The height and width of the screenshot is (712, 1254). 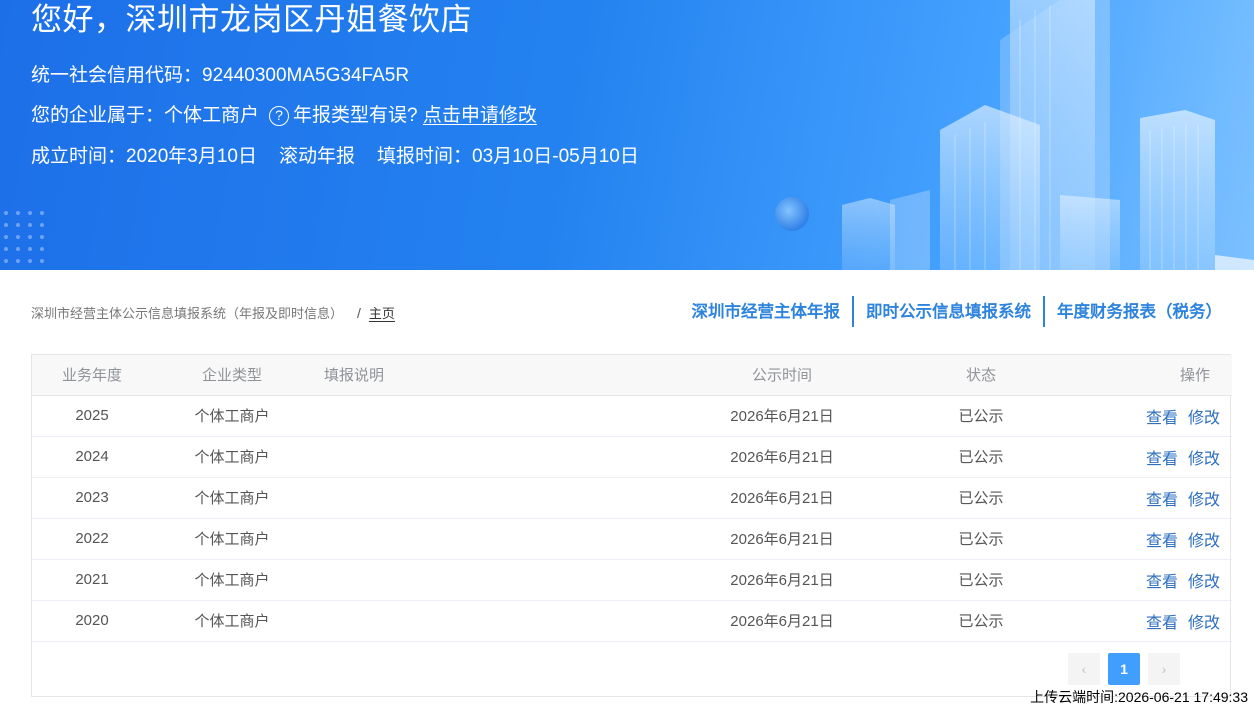 I want to click on table-row: 2025 个体工商户 2026年6月21日 已公示 查看 修改, so click(x=632, y=416).